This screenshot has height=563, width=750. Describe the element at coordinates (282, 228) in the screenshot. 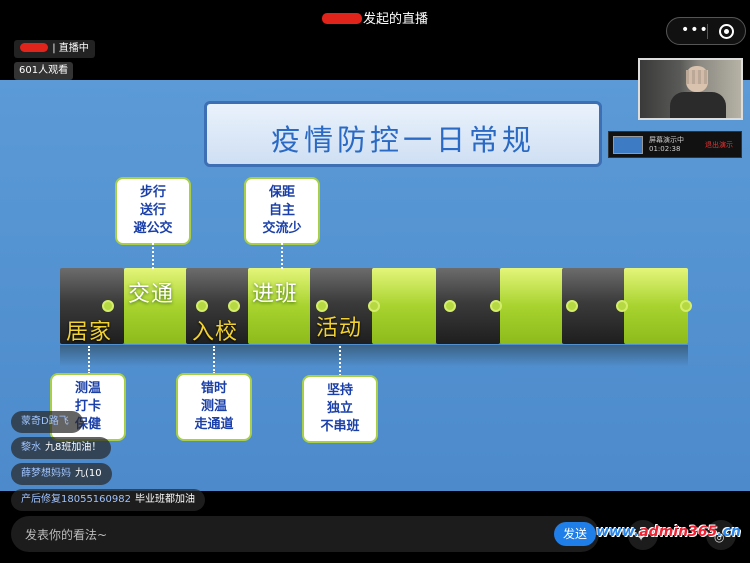

I see `card-line: 交流少` at that location.